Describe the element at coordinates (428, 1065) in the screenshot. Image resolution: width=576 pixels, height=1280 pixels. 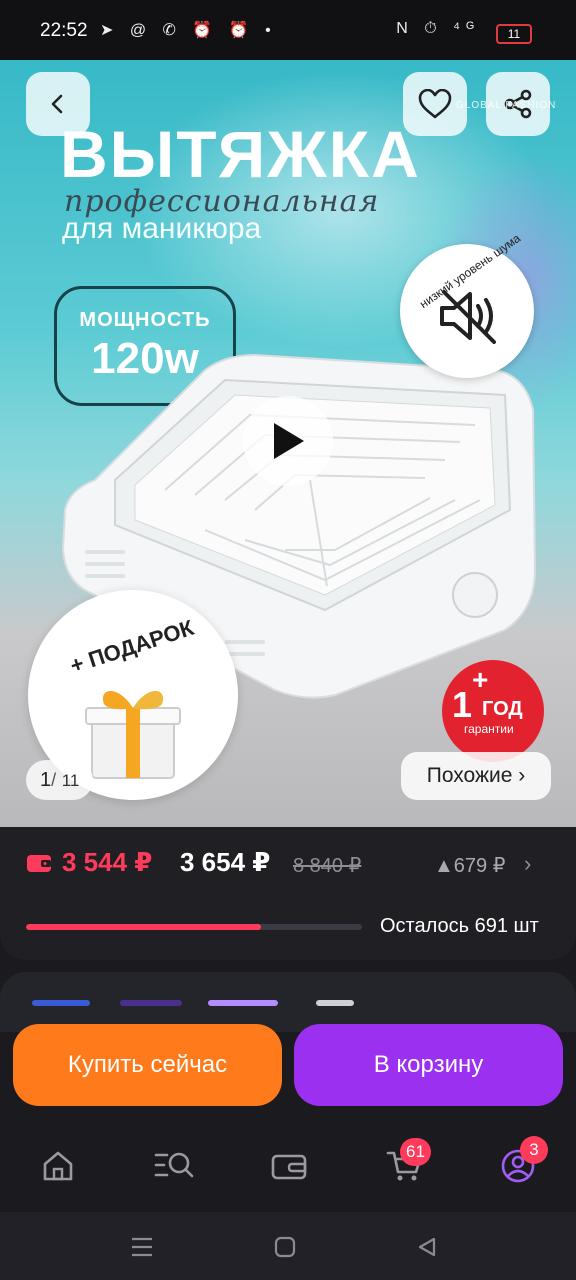
I see `add-to-cart-button: В корзину` at that location.